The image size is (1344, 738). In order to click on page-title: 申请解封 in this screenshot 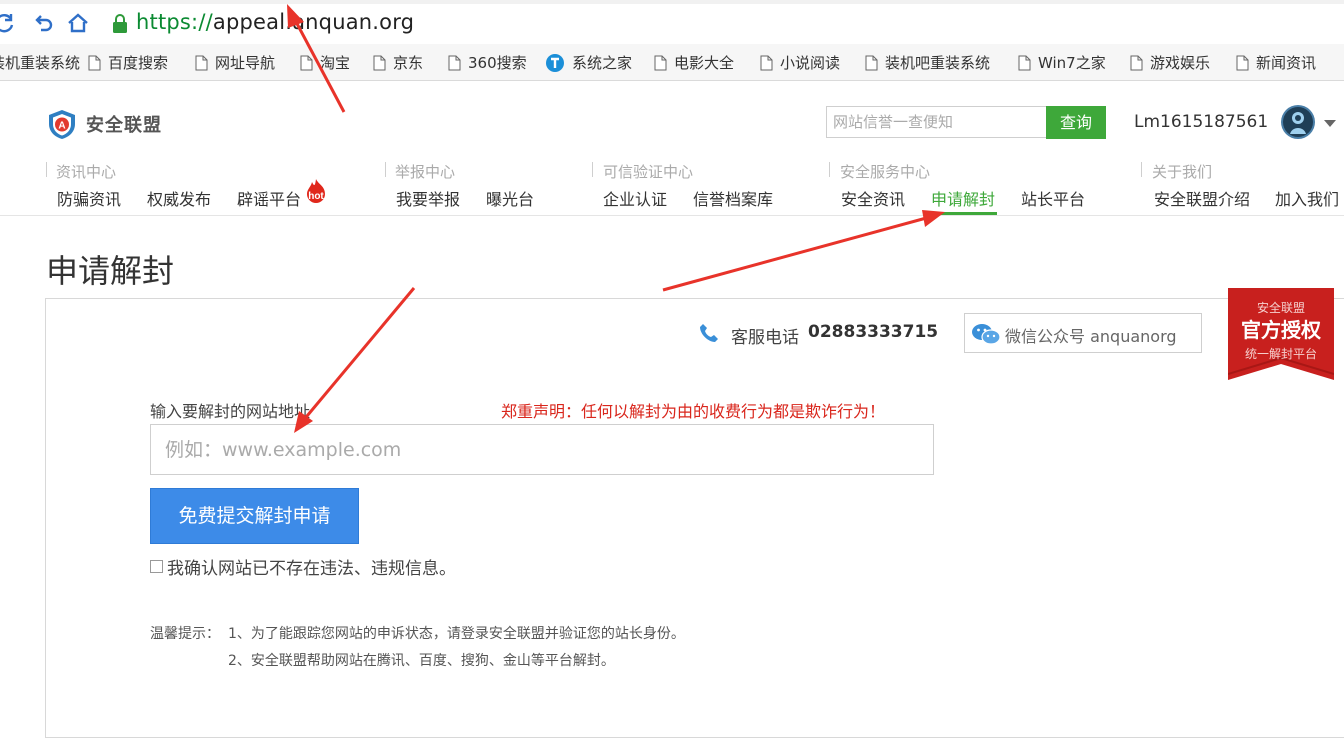, I will do `click(110, 271)`.